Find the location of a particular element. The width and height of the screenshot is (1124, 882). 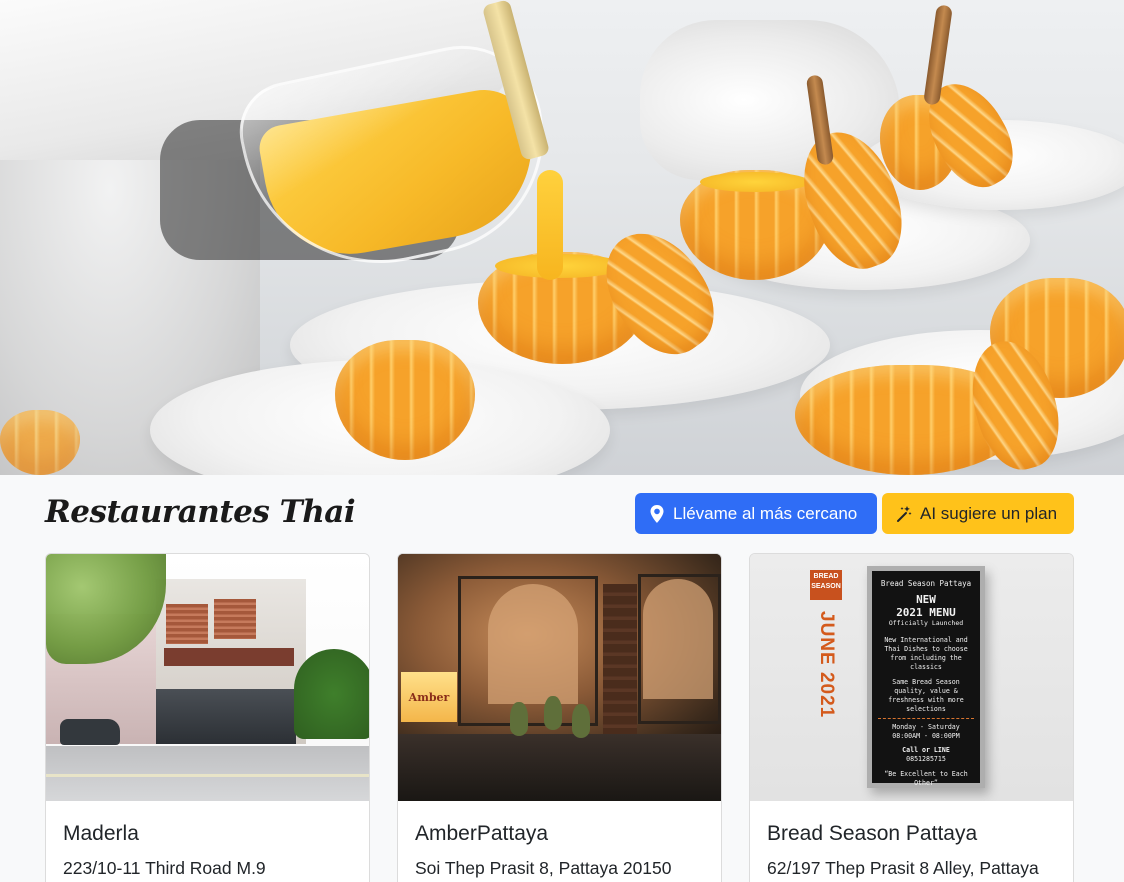

amber-sign: Amber is located at coordinates (429, 697).